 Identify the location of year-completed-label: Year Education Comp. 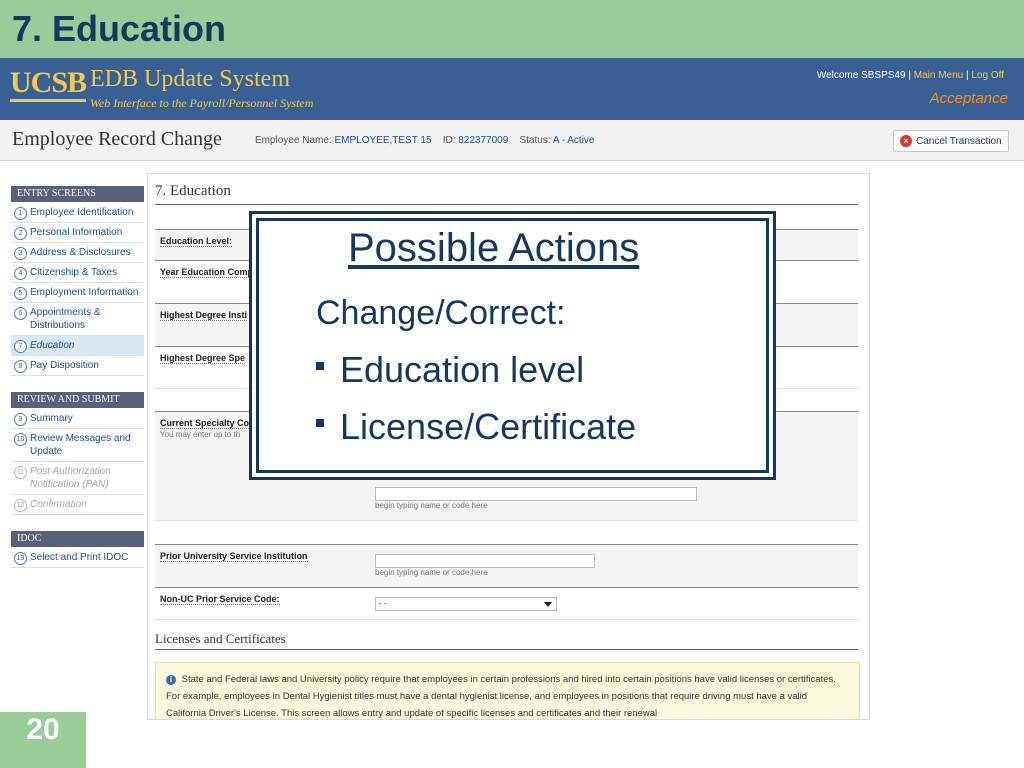
(207, 272).